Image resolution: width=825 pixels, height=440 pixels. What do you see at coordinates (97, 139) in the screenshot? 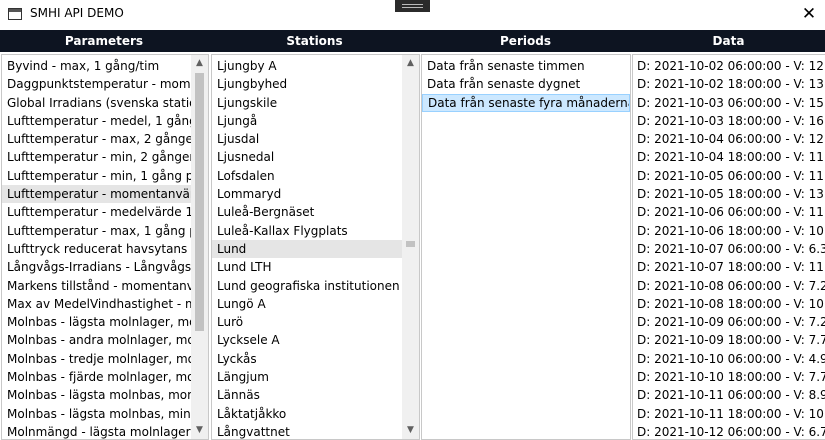
I see `parameter-list-item: Lufttemperatur - max, 2 gånger per dygn` at bounding box center [97, 139].